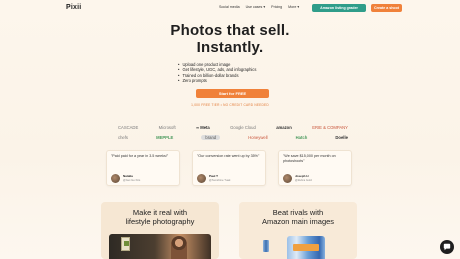  What do you see at coordinates (230, 105) in the screenshot?
I see `cta-note: 1,000 FREE TIER • NO CREDIT CARD NEEDED` at bounding box center [230, 105].